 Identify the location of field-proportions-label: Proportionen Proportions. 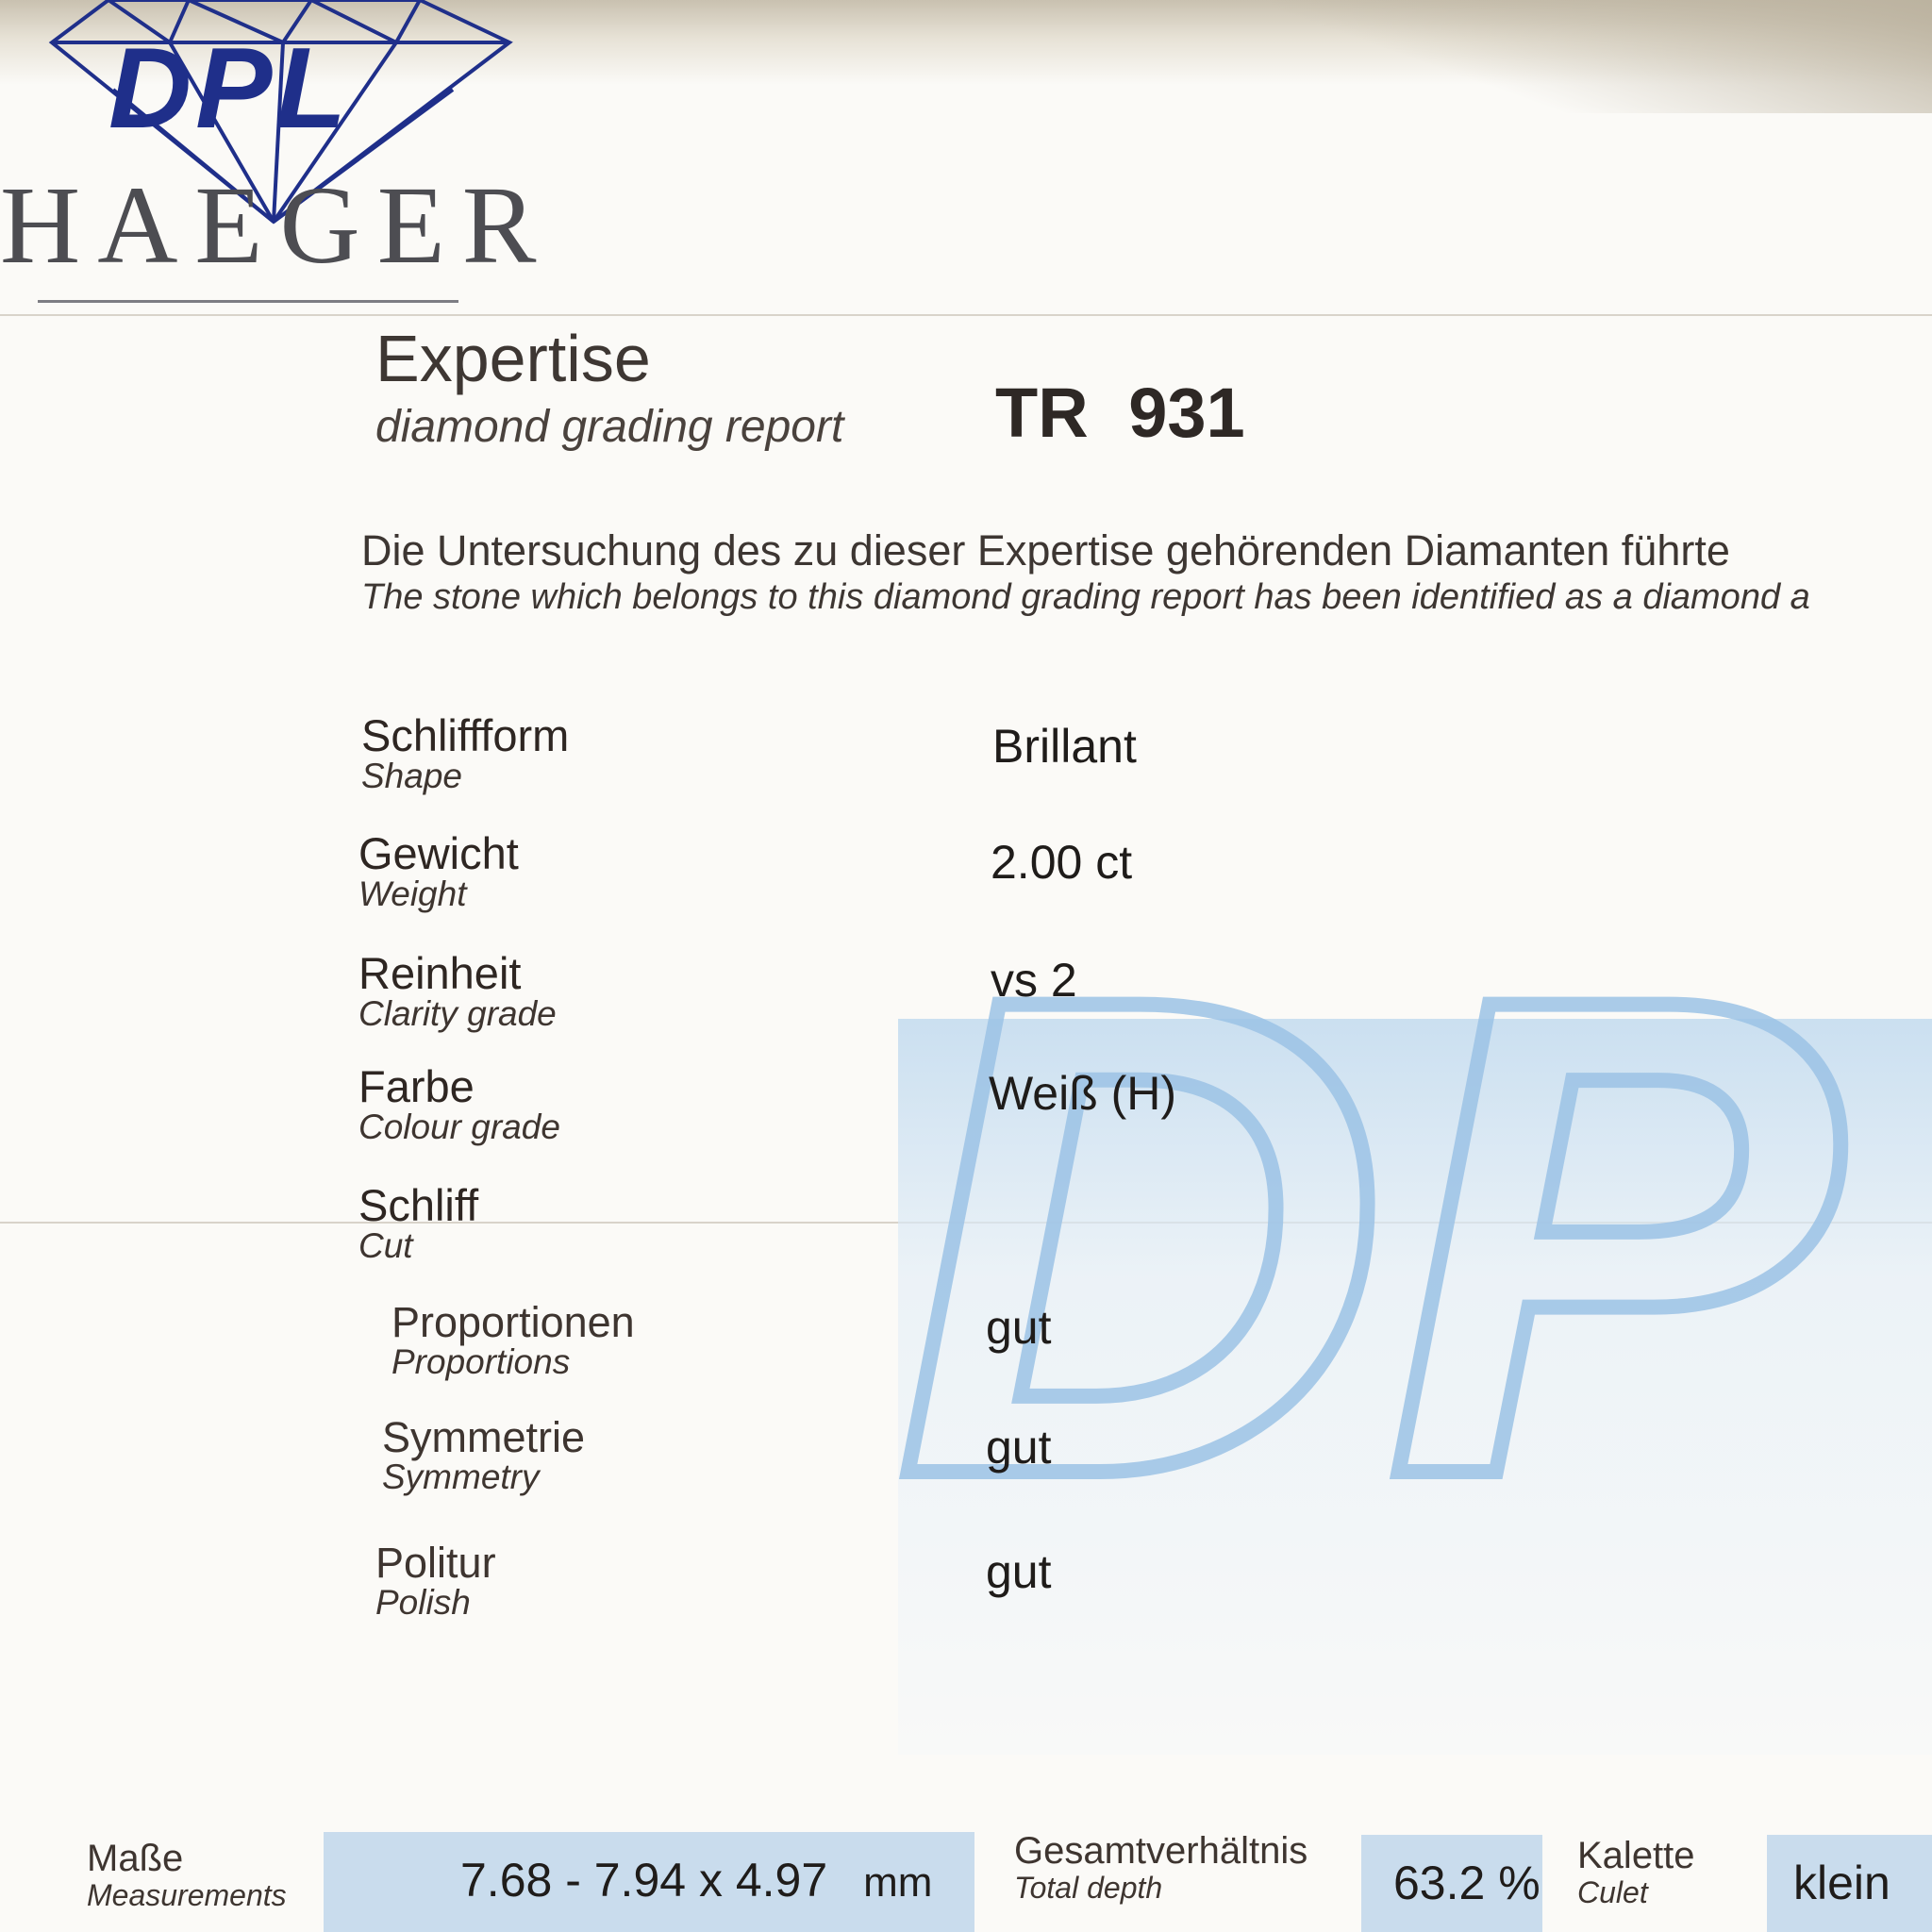
(513, 1341).